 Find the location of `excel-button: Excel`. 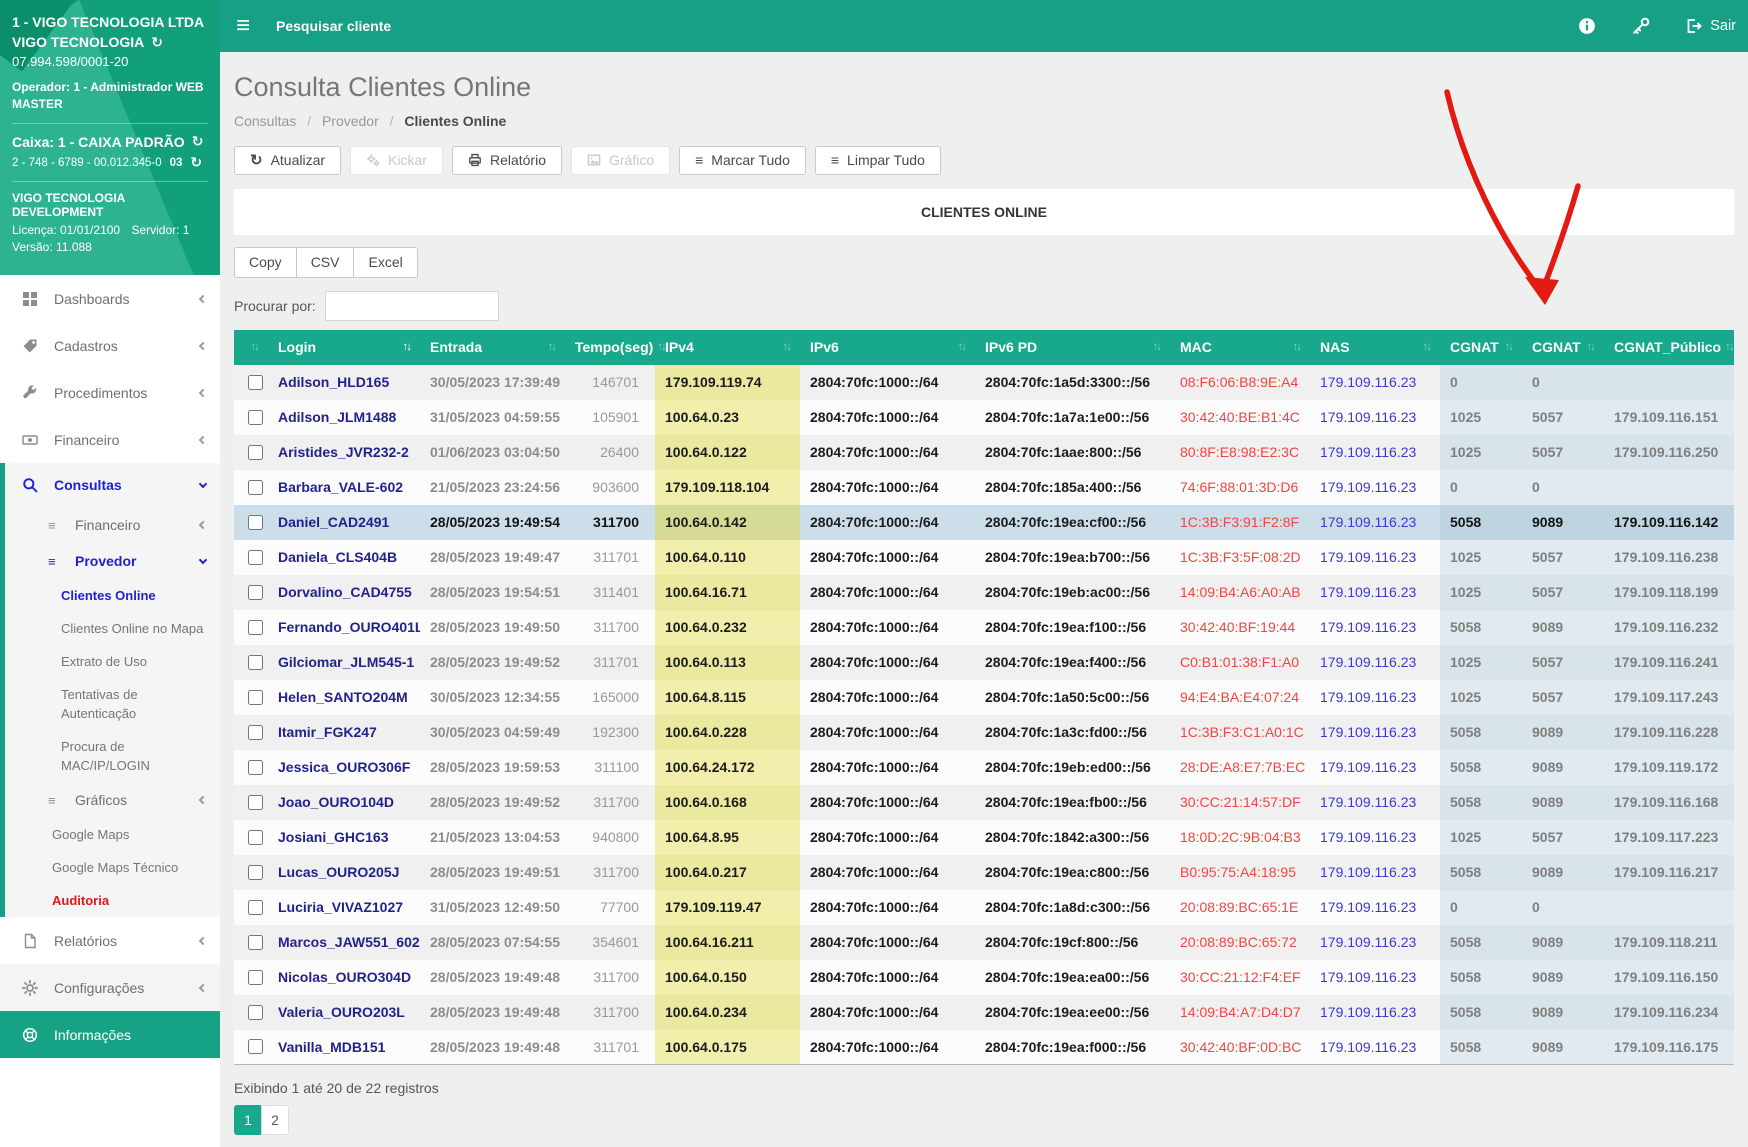

excel-button: Excel is located at coordinates (385, 262).